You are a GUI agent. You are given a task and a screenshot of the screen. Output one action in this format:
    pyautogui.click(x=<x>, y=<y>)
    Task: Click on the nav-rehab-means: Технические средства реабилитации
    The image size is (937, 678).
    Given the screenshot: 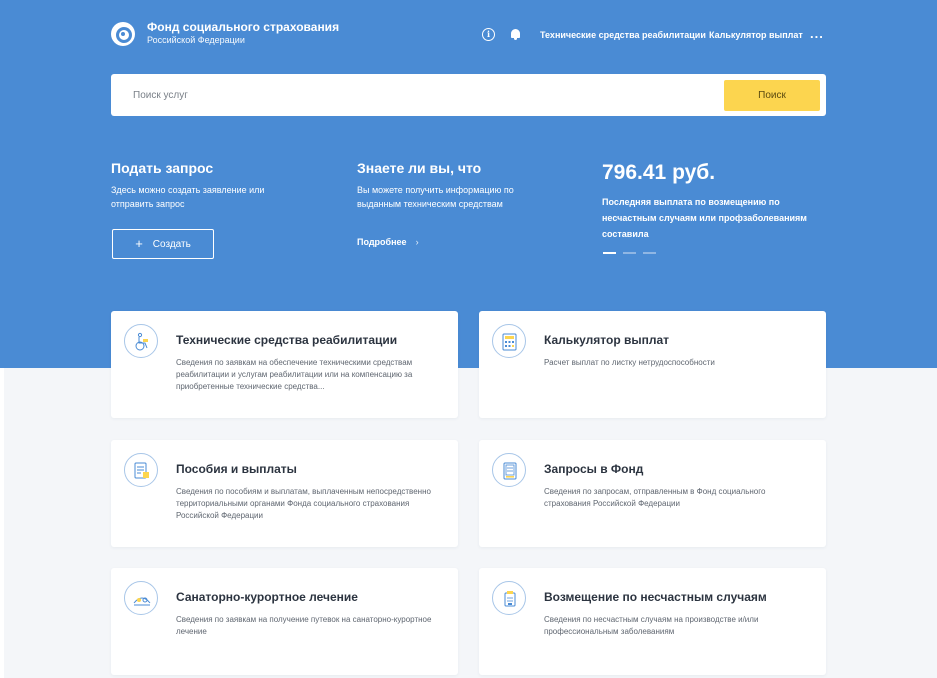 What is the action you would take?
    pyautogui.click(x=623, y=35)
    